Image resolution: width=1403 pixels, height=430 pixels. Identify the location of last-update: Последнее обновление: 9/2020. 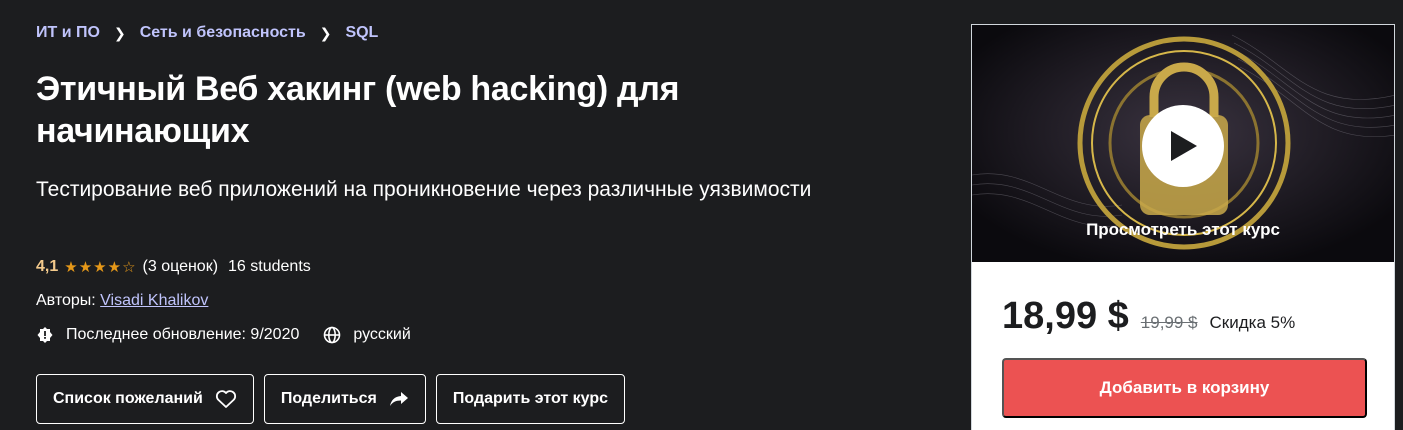
(183, 334).